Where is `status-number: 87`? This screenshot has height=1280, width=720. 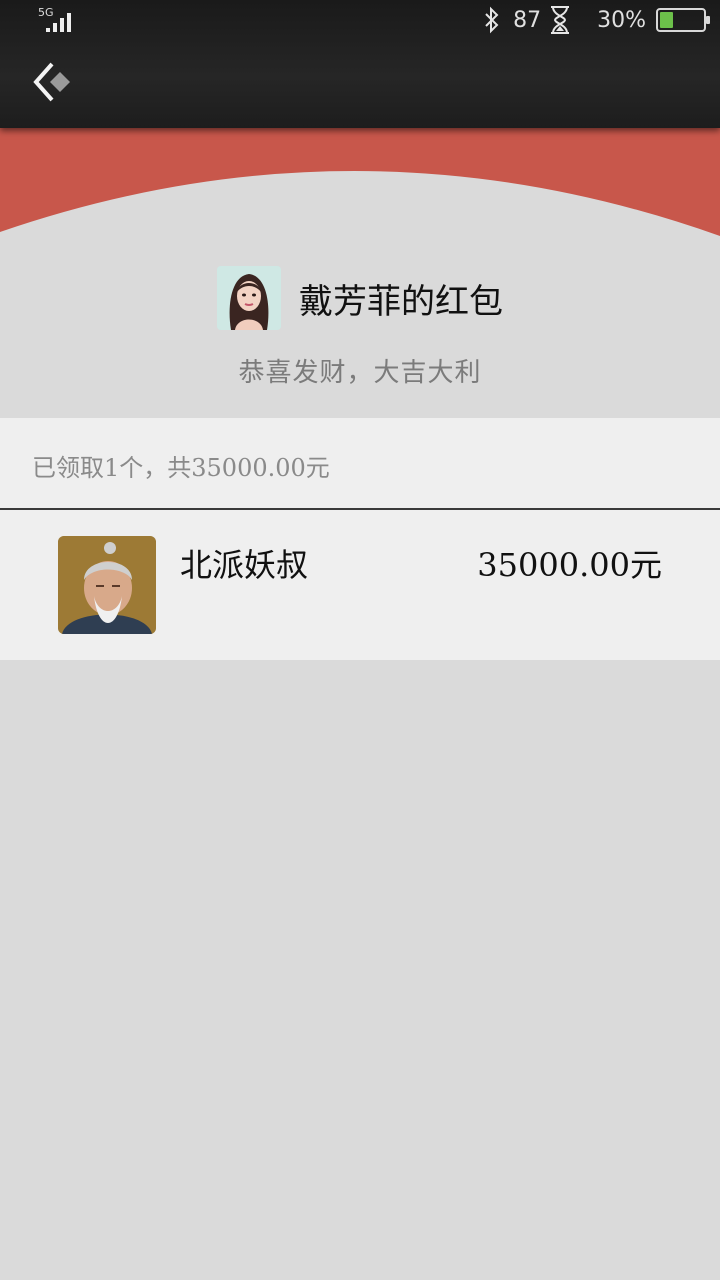
status-number: 87 is located at coordinates (527, 20).